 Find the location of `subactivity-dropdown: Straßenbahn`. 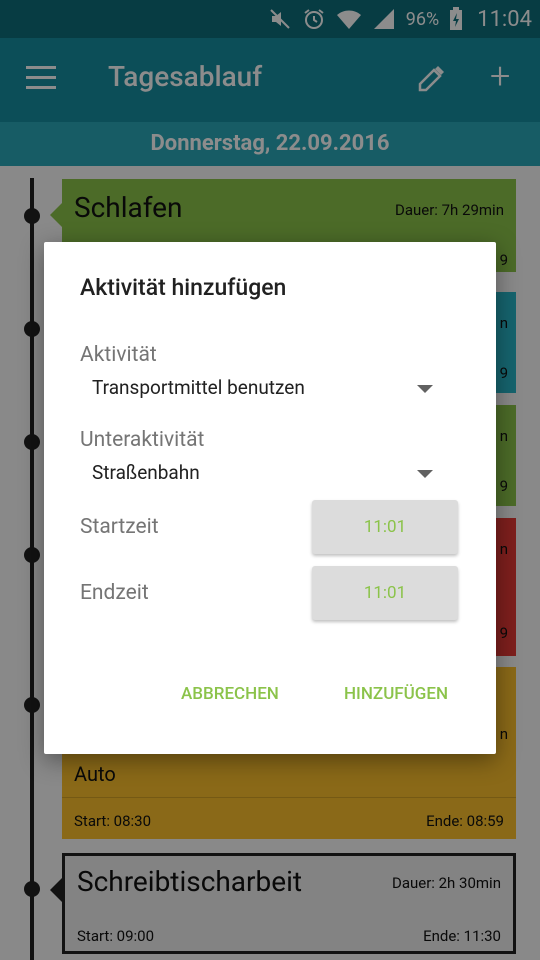

subactivity-dropdown: Straßenbahn is located at coordinates (265, 475).